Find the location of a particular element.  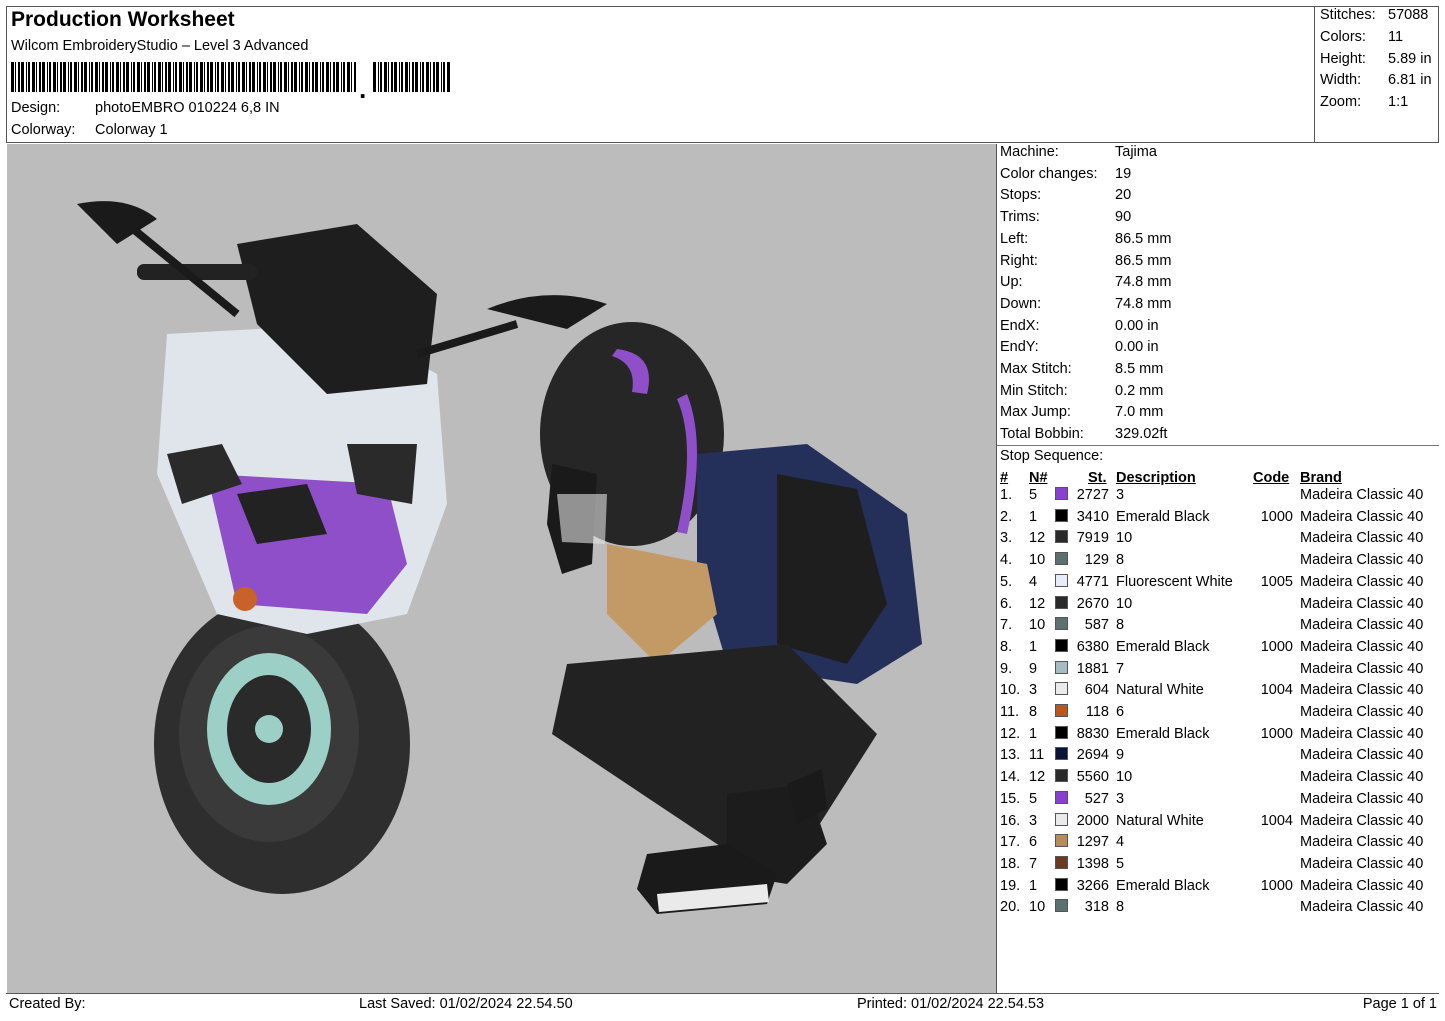

summary-label: Colors: is located at coordinates (1343, 36).